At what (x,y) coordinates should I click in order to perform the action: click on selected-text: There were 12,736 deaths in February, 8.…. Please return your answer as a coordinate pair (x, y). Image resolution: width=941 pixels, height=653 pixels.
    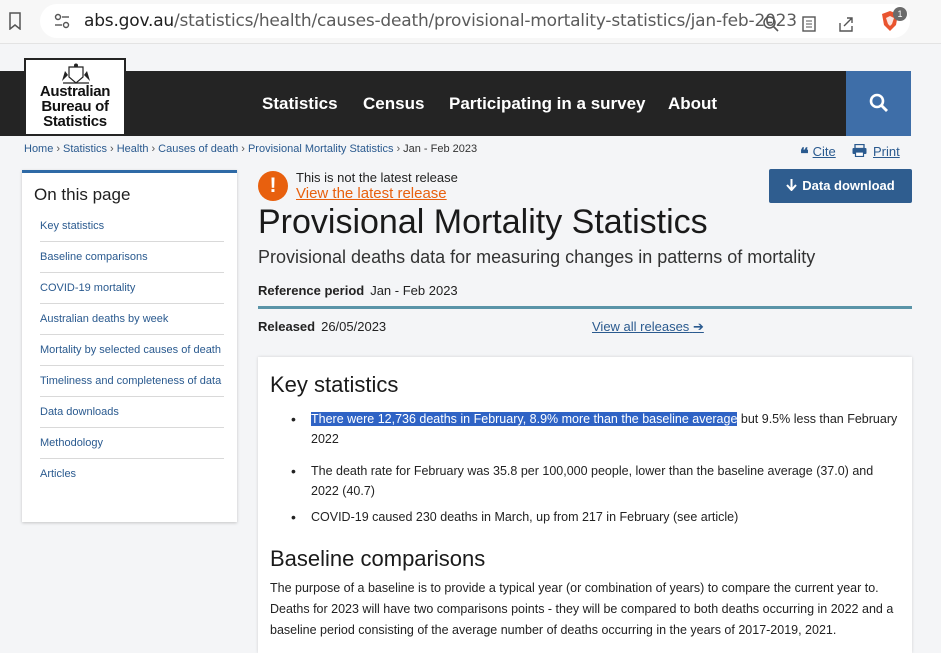
    Looking at the image, I should click on (524, 419).